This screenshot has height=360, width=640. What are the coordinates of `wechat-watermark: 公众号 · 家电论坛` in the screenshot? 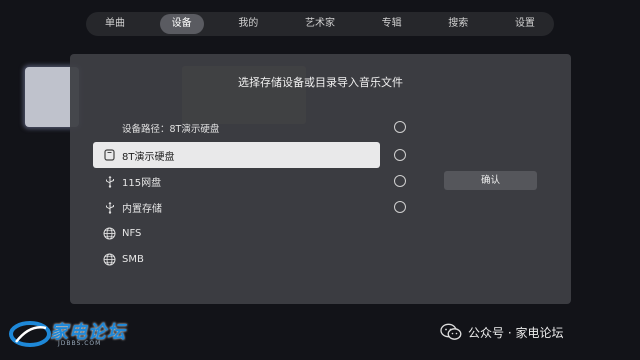 It's located at (501, 332).